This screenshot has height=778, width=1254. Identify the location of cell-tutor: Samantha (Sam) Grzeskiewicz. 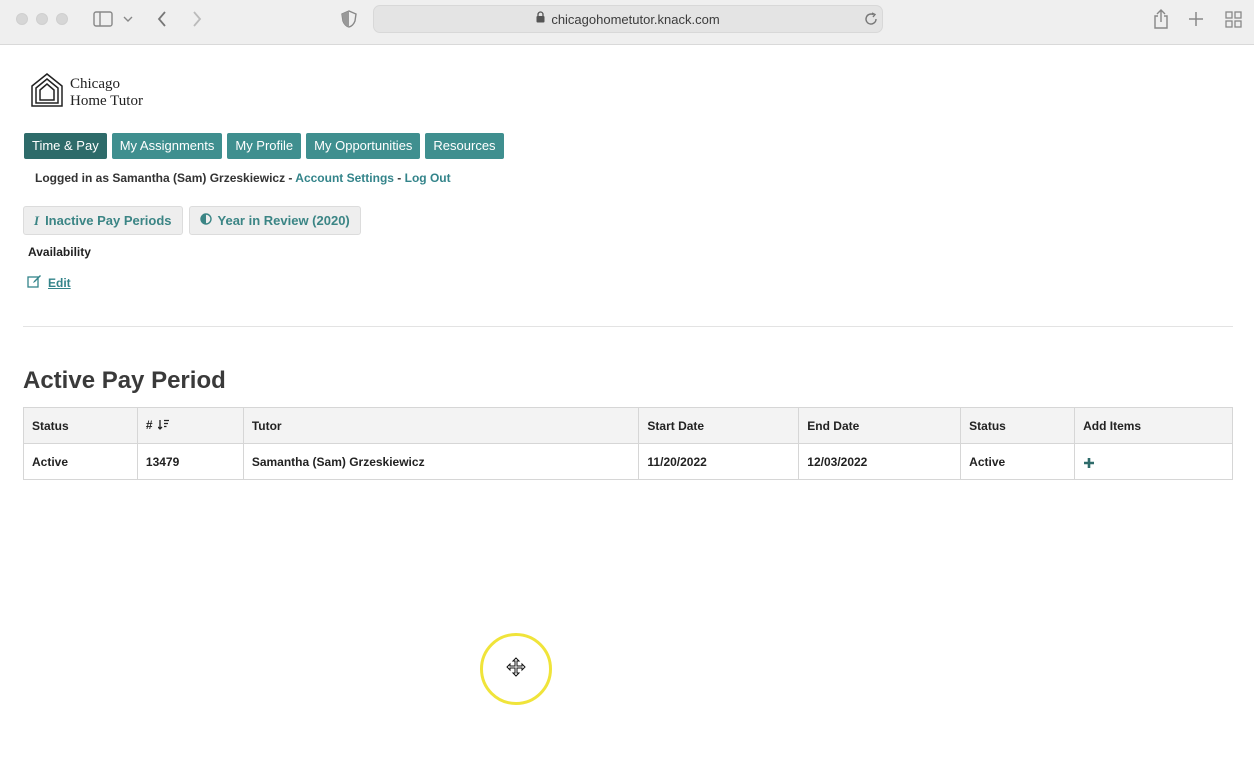
(441, 461).